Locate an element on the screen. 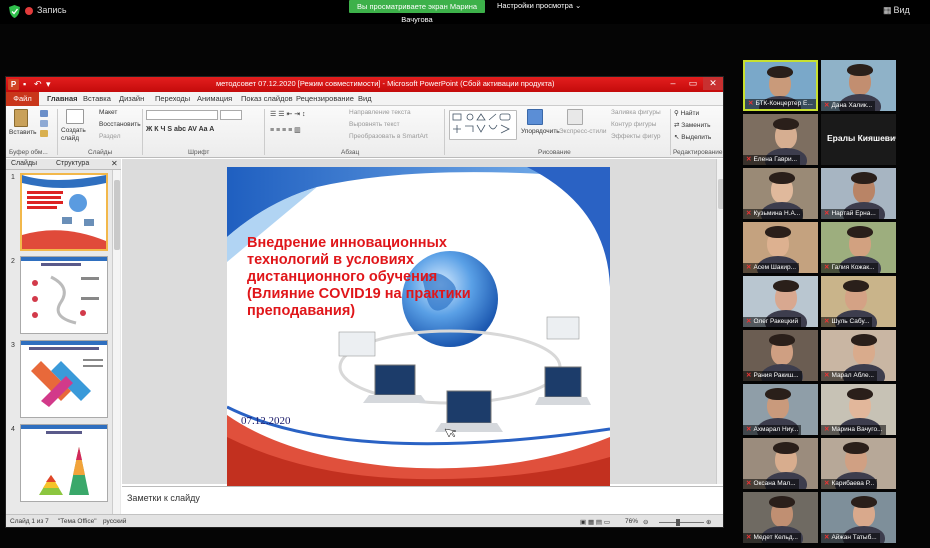  font-format-icons: Ж К Ч S abc AV Aa A is located at coordinates (180, 129).